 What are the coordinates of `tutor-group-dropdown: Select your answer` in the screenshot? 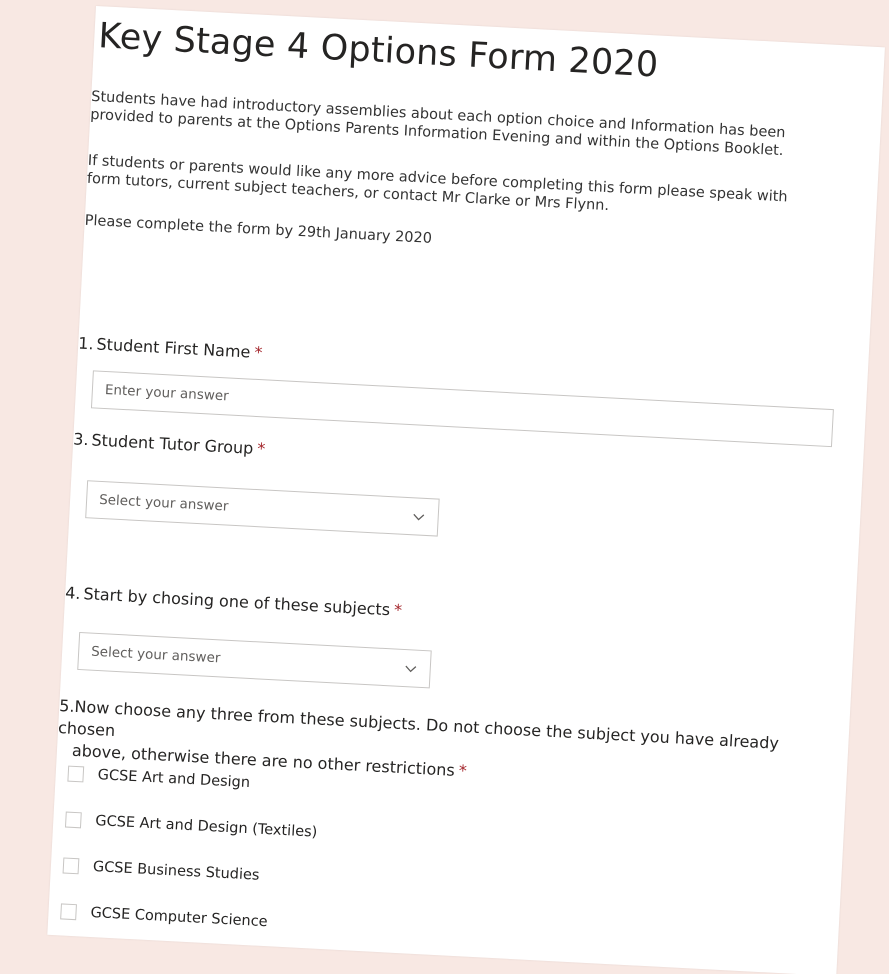 It's located at (262, 508).